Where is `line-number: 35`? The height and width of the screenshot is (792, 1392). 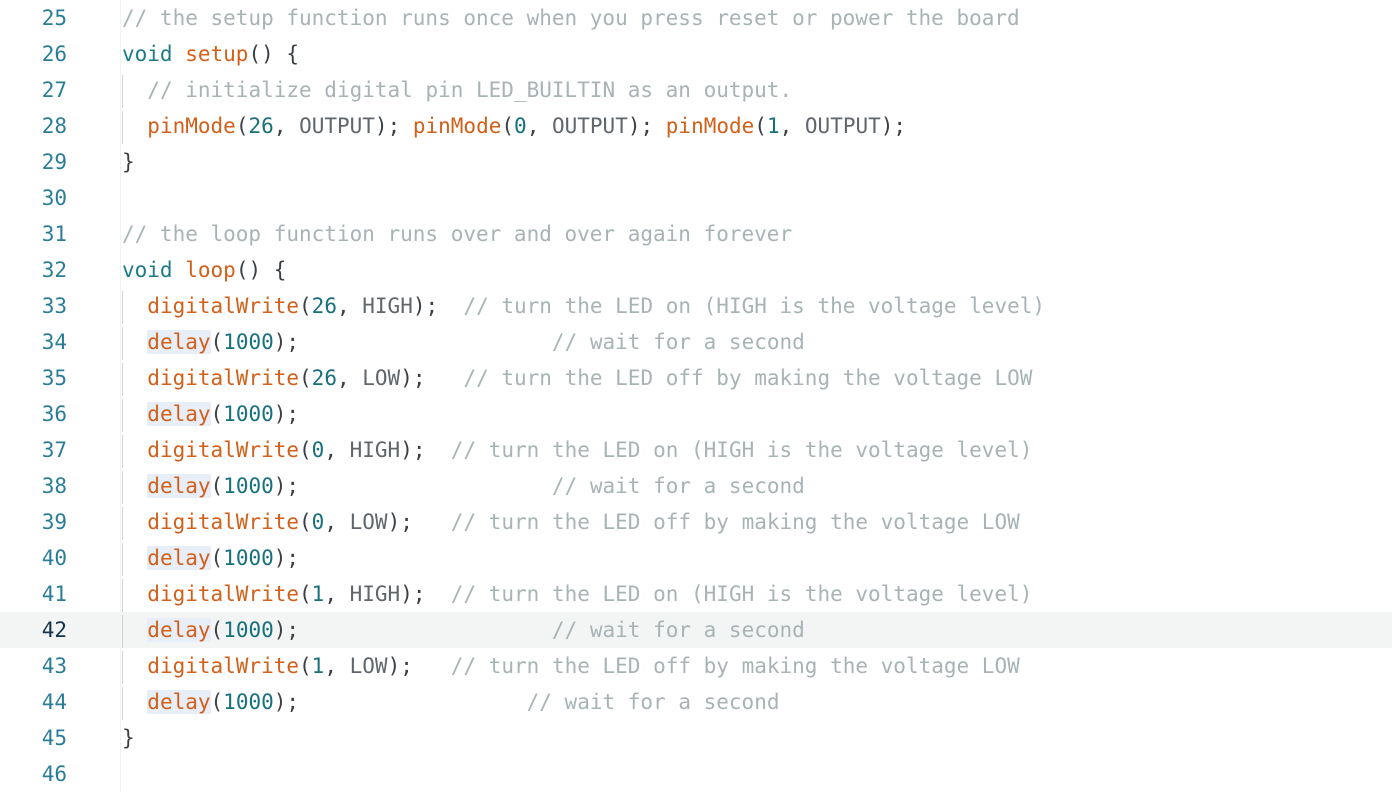
line-number: 35 is located at coordinates (33, 378).